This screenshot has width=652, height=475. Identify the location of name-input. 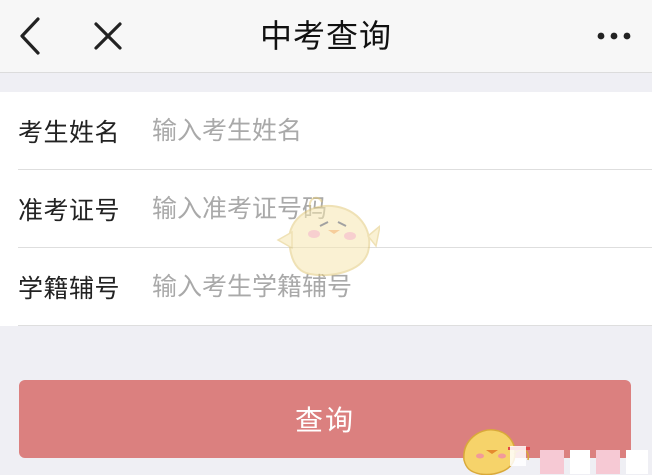
(402, 130).